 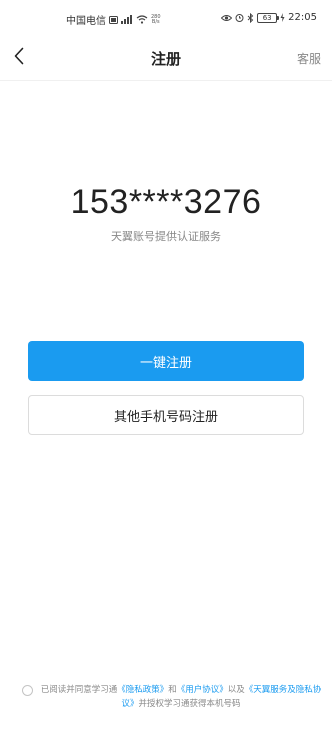 What do you see at coordinates (86, 21) in the screenshot?
I see `carrier-label: 中国电信` at bounding box center [86, 21].